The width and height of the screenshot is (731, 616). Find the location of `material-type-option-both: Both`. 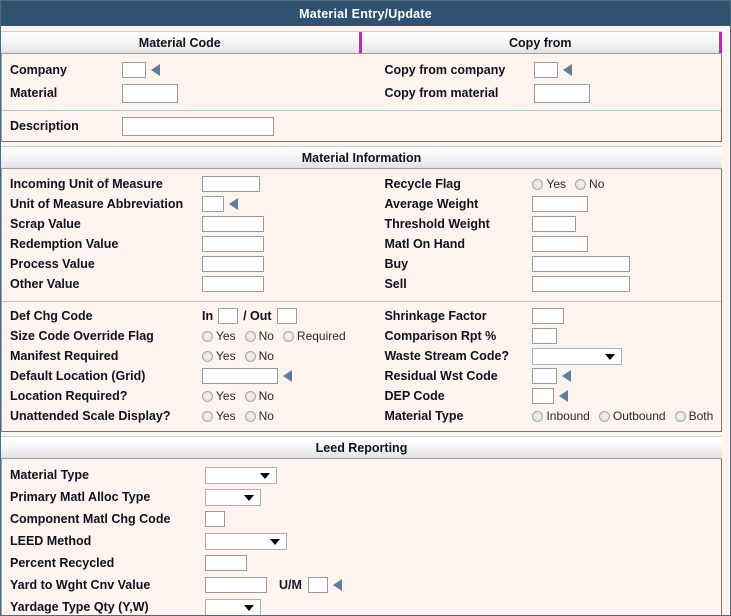

material-type-option-both: Both is located at coordinates (693, 416).